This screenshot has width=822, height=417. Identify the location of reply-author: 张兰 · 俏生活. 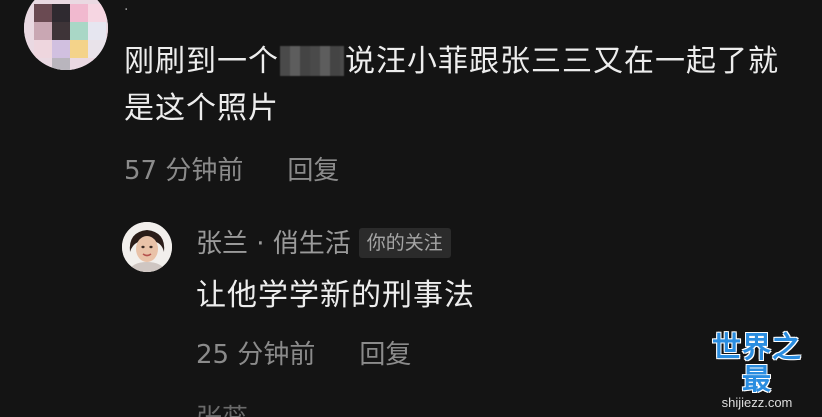
(273, 244).